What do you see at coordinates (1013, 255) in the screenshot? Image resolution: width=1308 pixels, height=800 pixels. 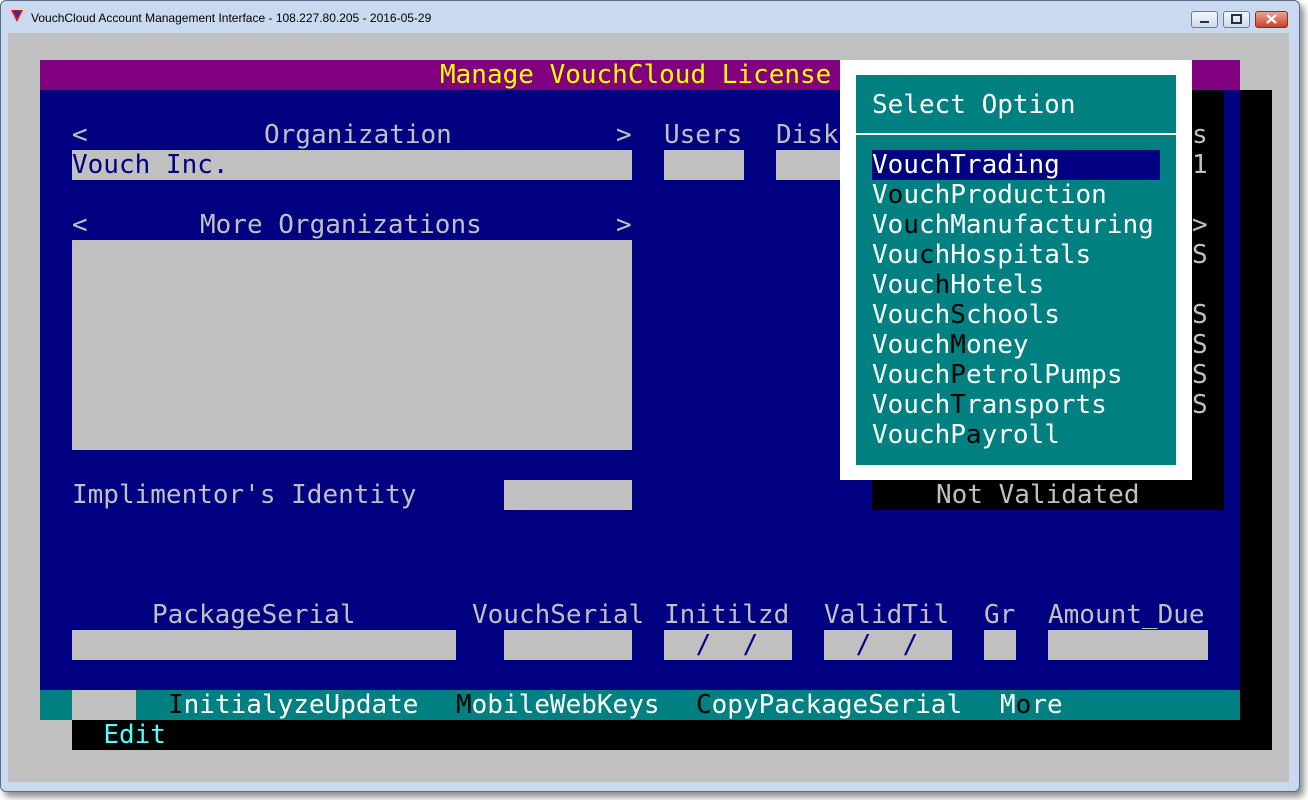 I see `option-label: hHospitals` at bounding box center [1013, 255].